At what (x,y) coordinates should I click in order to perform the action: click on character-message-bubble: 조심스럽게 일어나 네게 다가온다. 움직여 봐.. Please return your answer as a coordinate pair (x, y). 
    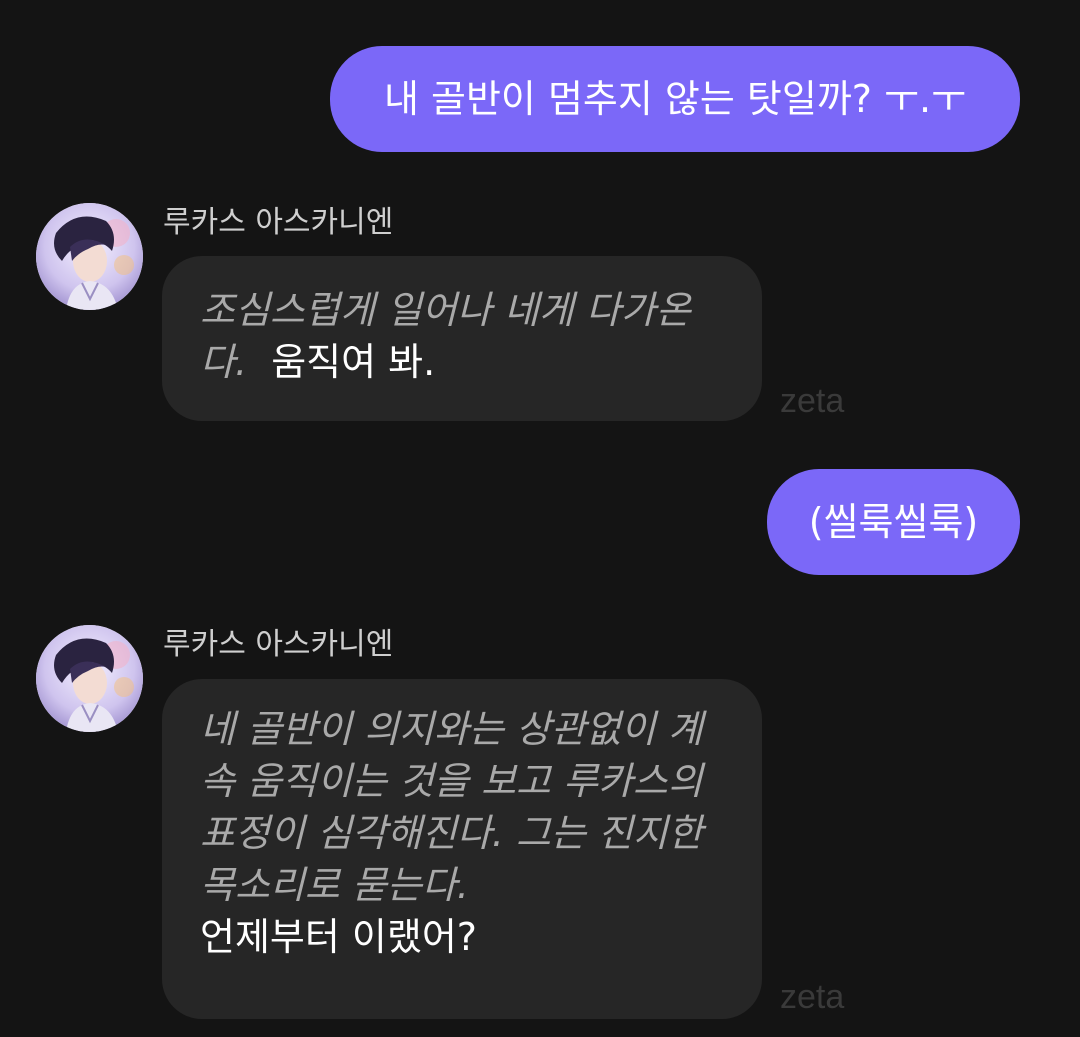
    Looking at the image, I should click on (462, 338).